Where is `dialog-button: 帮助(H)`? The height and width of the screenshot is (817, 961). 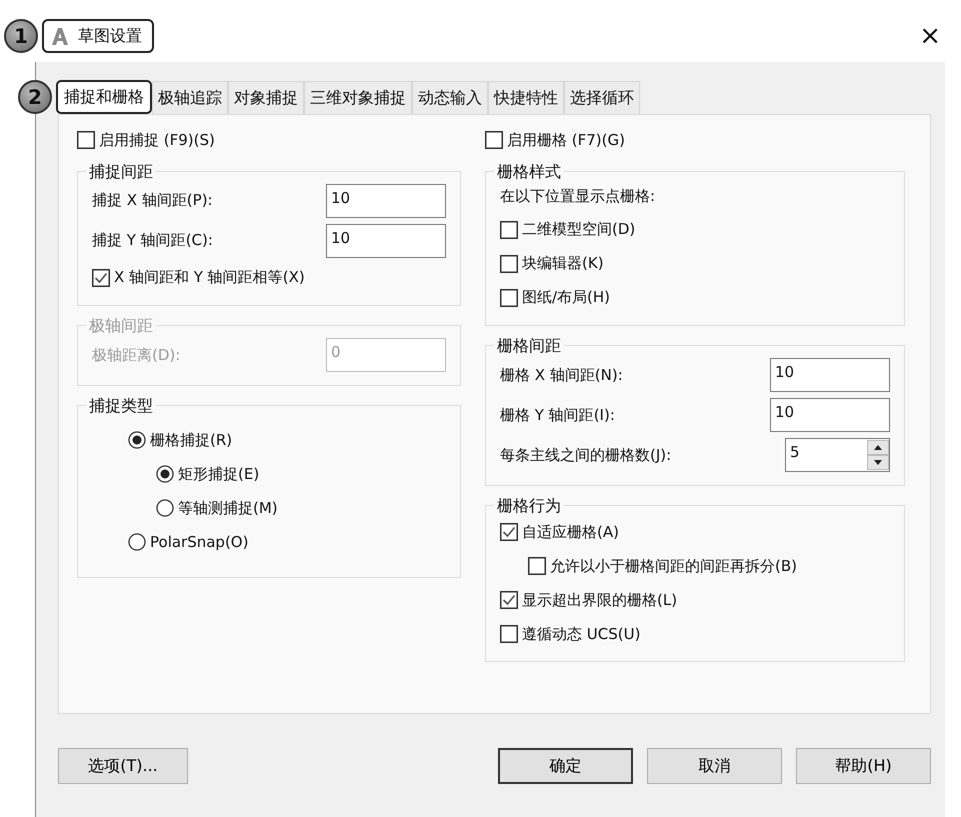
dialog-button: 帮助(H) is located at coordinates (863, 766).